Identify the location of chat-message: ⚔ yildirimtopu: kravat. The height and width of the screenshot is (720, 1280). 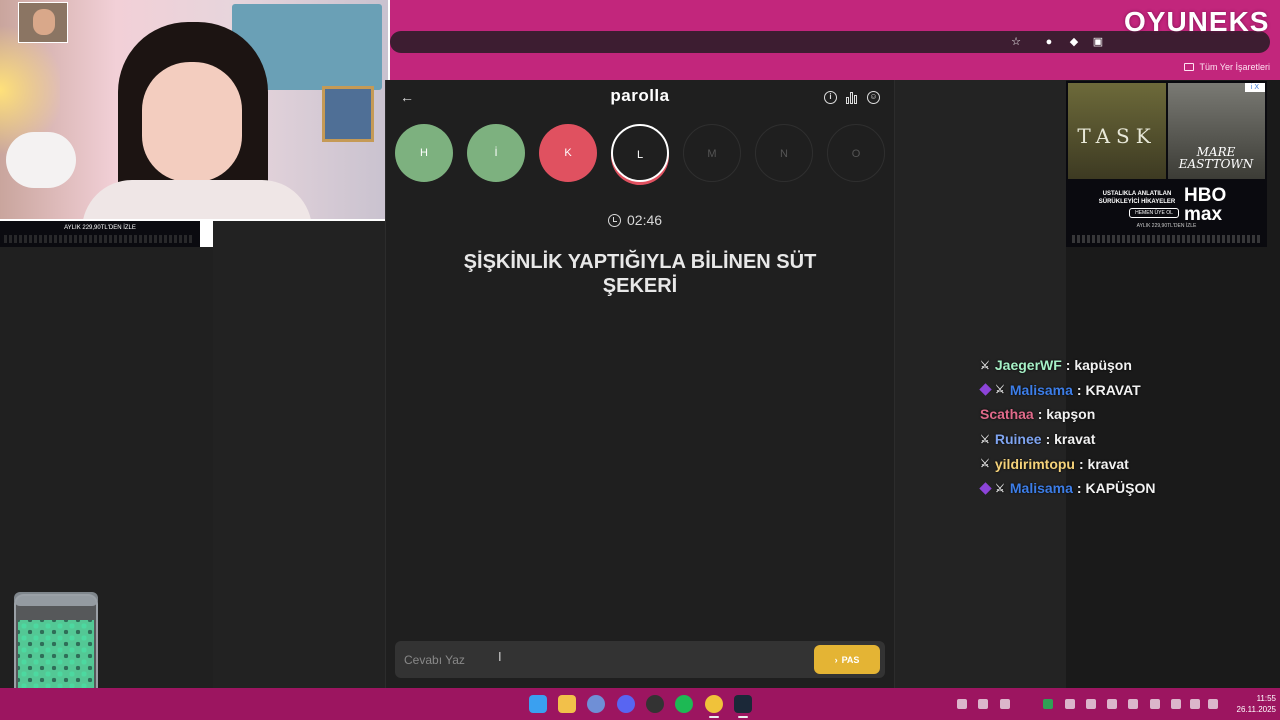
(1125, 463).